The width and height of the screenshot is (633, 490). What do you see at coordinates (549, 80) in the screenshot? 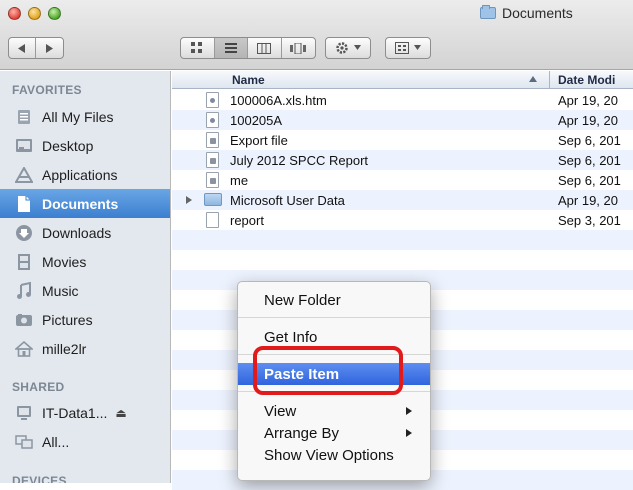
I see `column-divider` at bounding box center [549, 80].